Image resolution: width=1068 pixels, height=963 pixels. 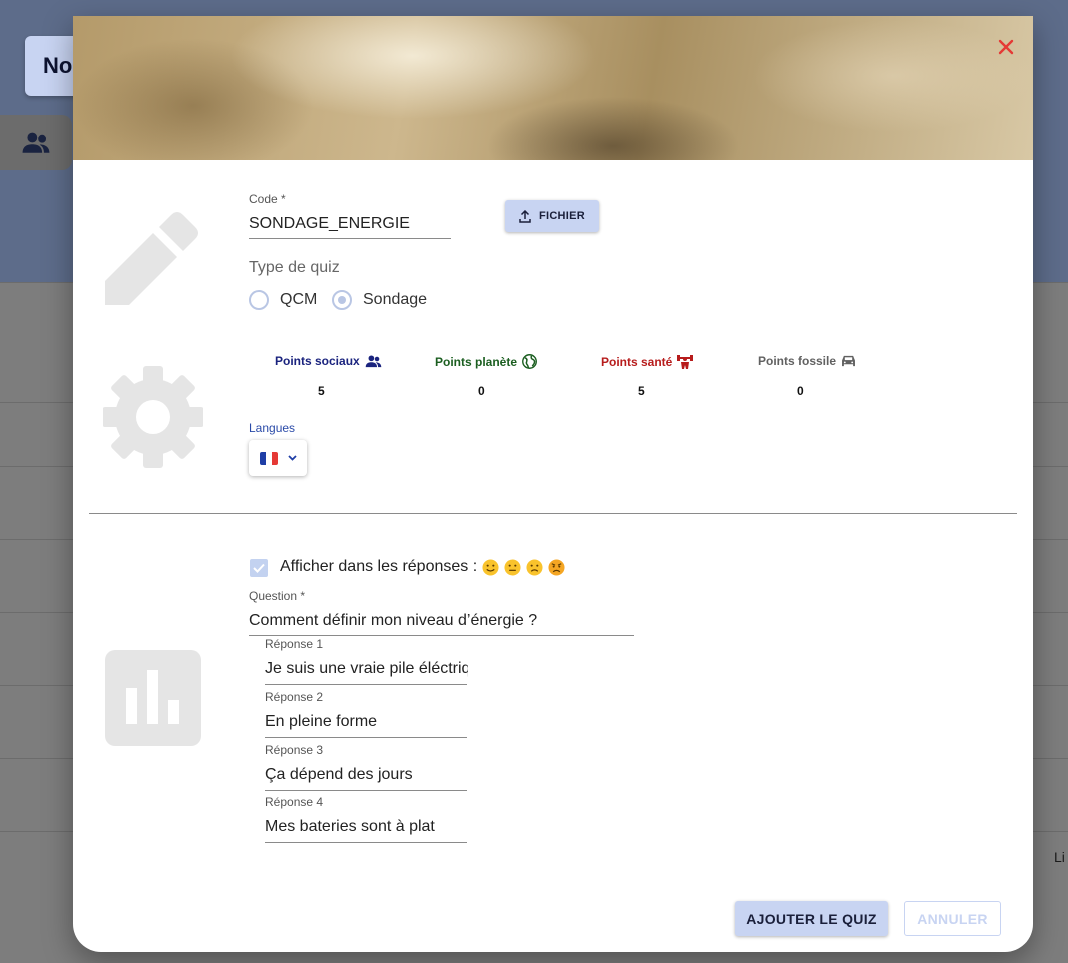 I want to click on answer-1-input: Je suis une vraie pile éléctrique, so click(x=366, y=669).